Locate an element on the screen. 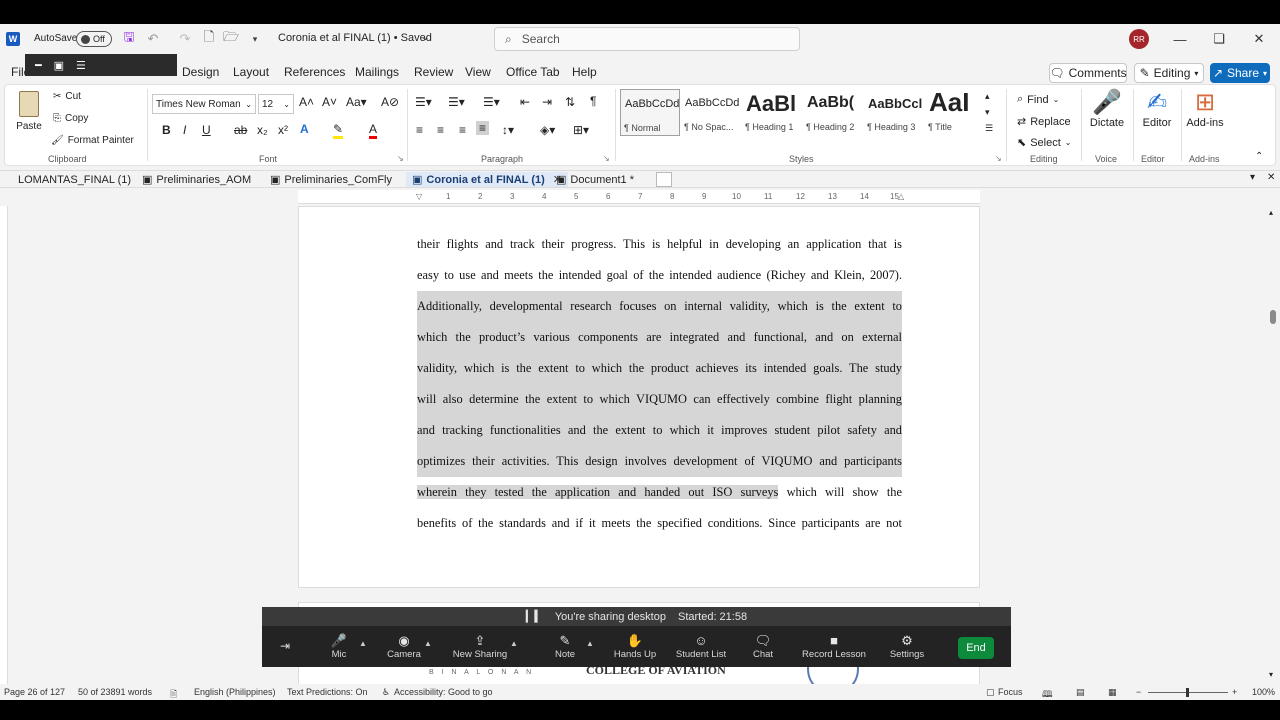 The width and height of the screenshot is (1280, 720). doc-tab: LOMANTAS_FINAL (1) is located at coordinates (74, 179).